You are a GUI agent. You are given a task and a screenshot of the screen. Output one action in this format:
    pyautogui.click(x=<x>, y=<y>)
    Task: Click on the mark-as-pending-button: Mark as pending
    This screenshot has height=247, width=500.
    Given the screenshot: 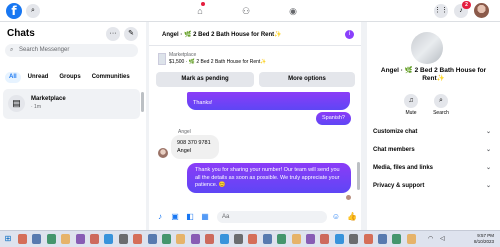 What is the action you would take?
    pyautogui.click(x=205, y=79)
    